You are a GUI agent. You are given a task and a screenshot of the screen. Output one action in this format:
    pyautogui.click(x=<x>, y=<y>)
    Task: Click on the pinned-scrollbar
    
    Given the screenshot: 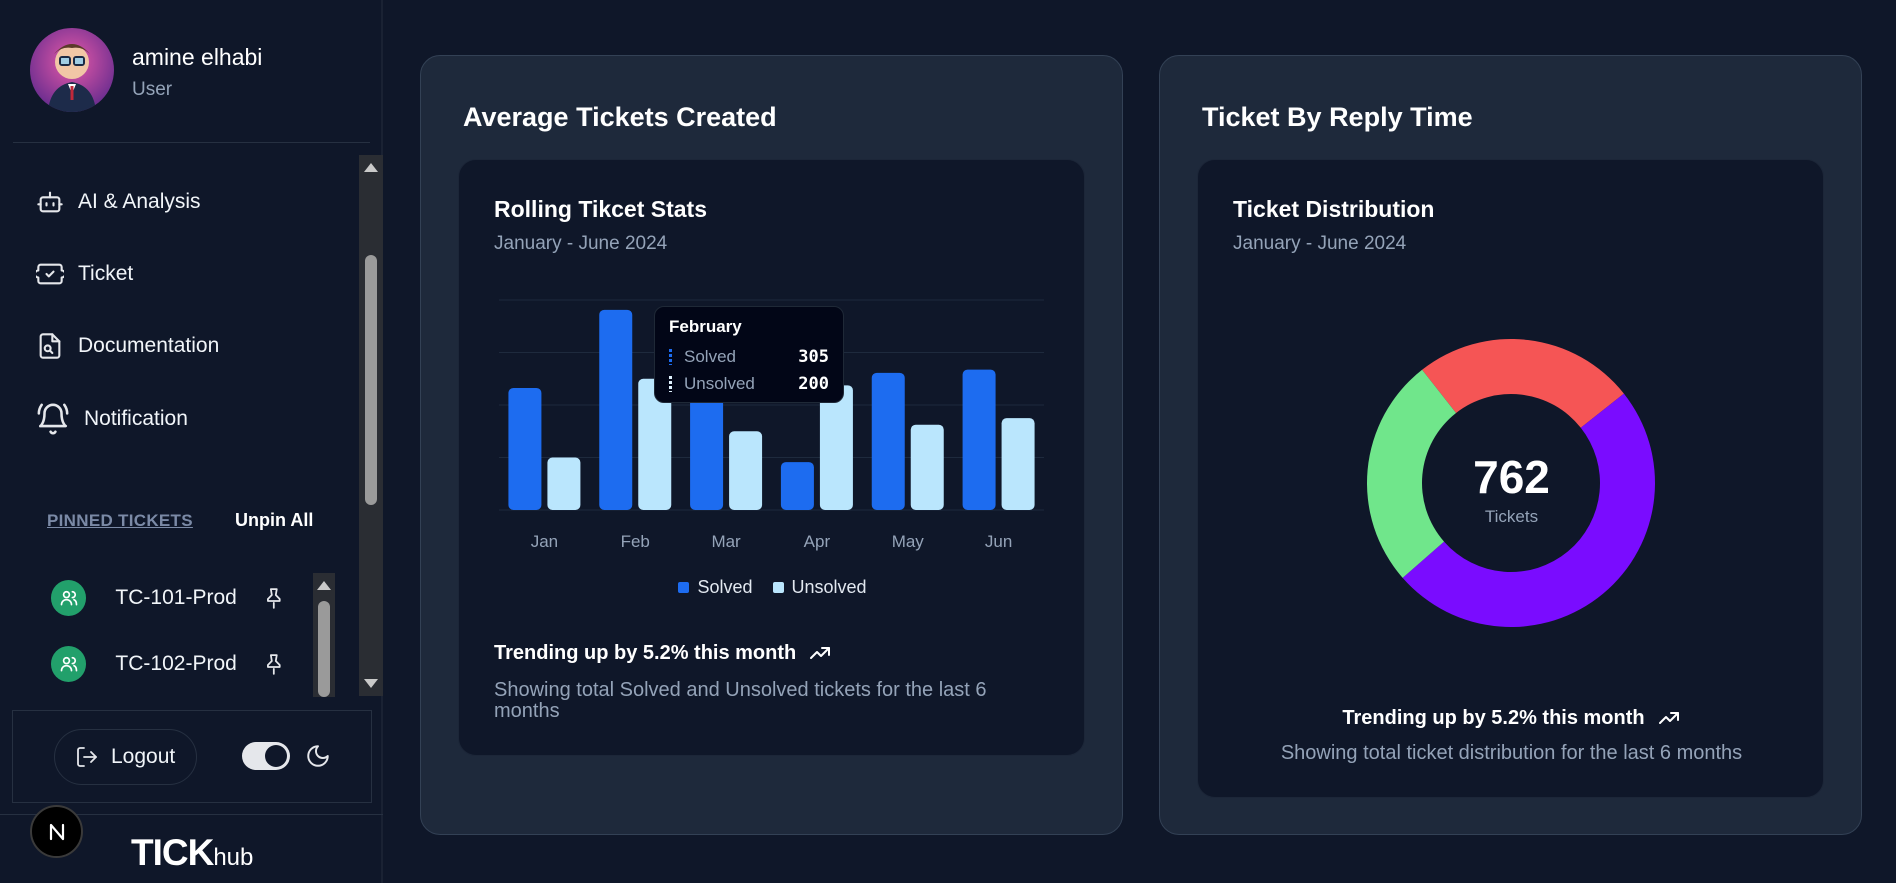 What is the action you would take?
    pyautogui.click(x=324, y=635)
    